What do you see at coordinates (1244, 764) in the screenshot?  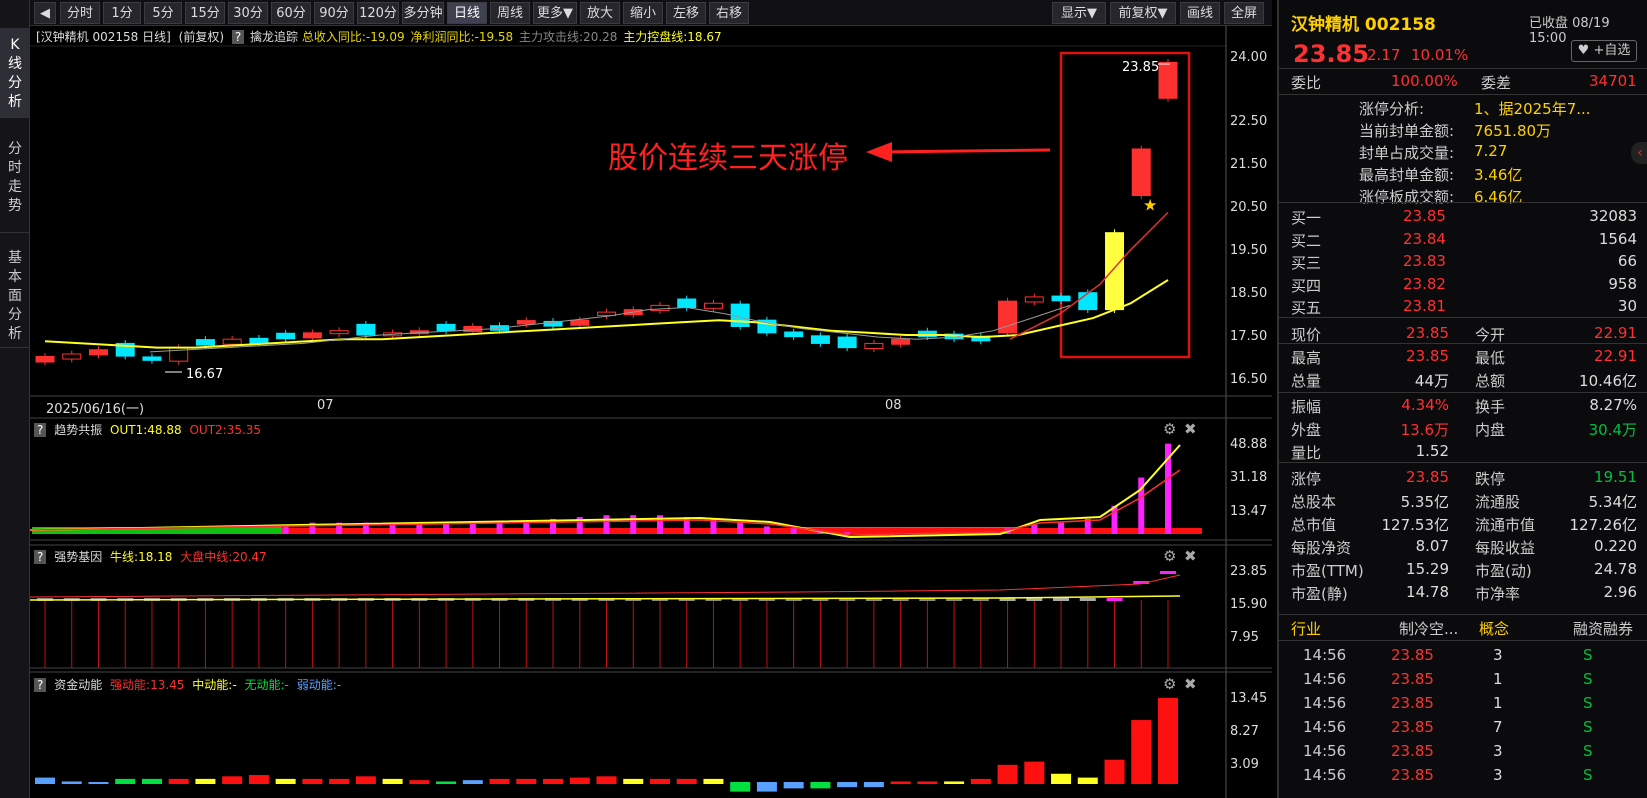 I see `sub3-tick: 3.09` at bounding box center [1244, 764].